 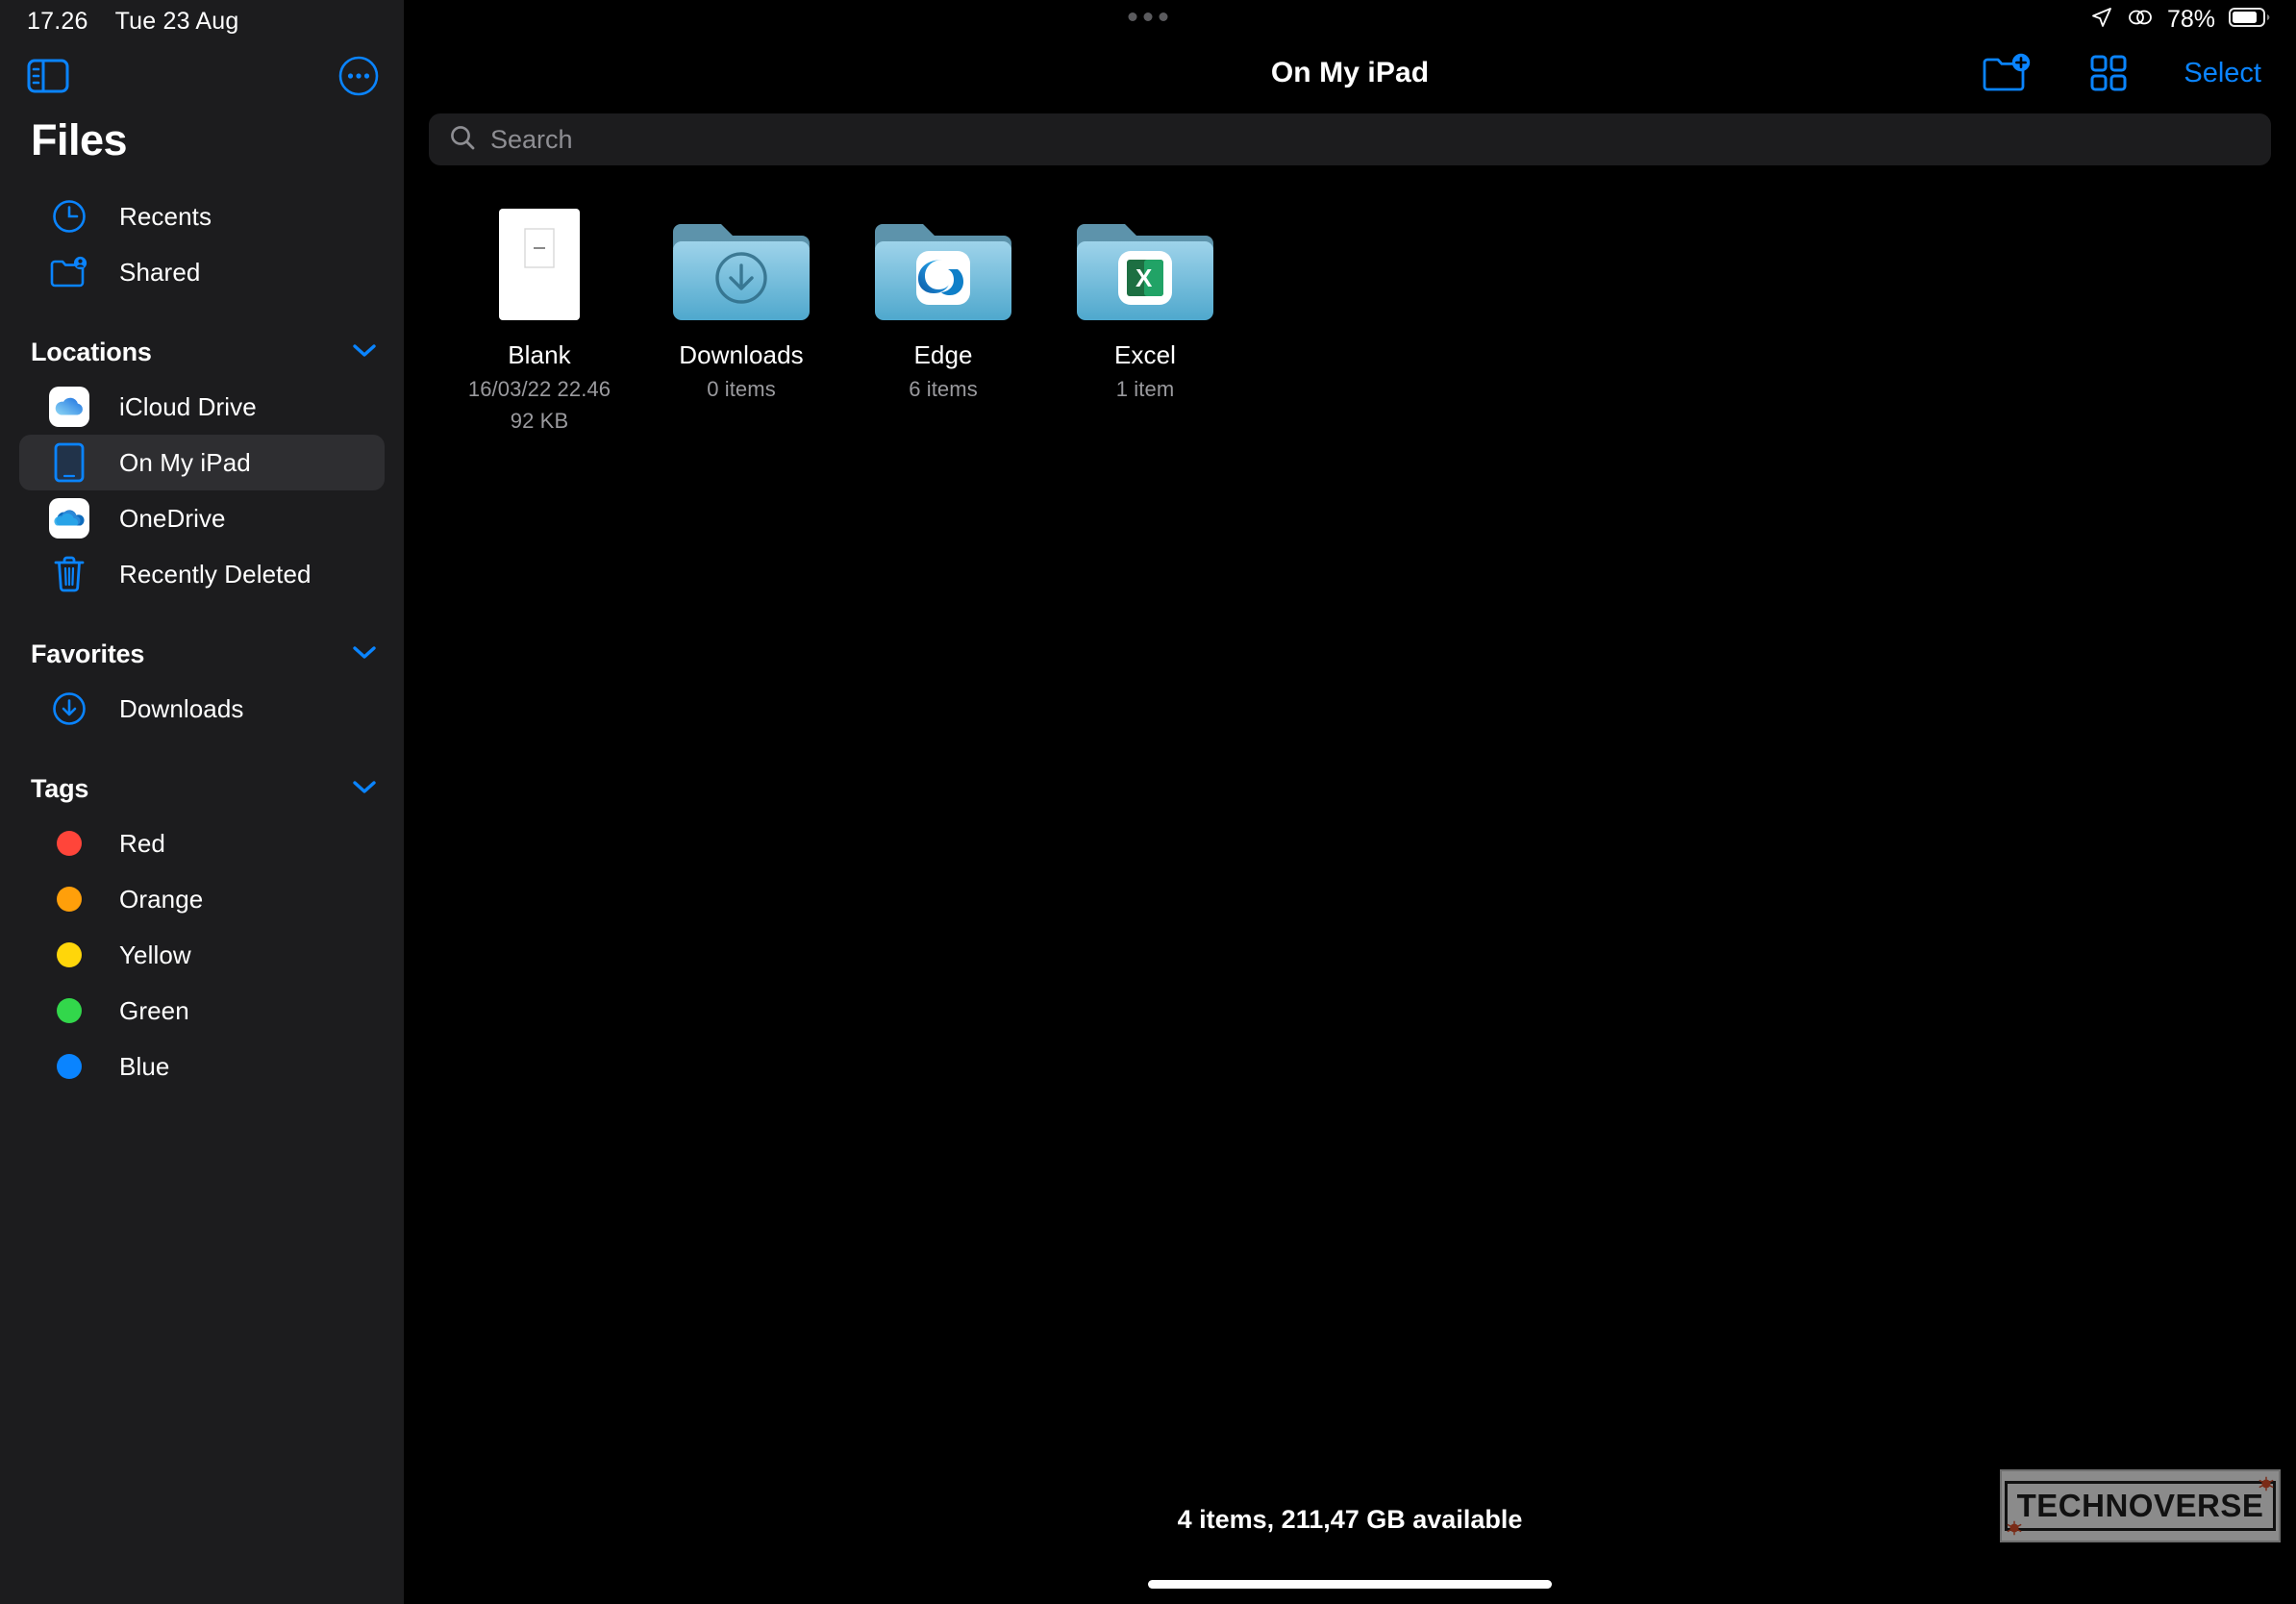 I want to click on icloud-app-tile, so click(x=69, y=407).